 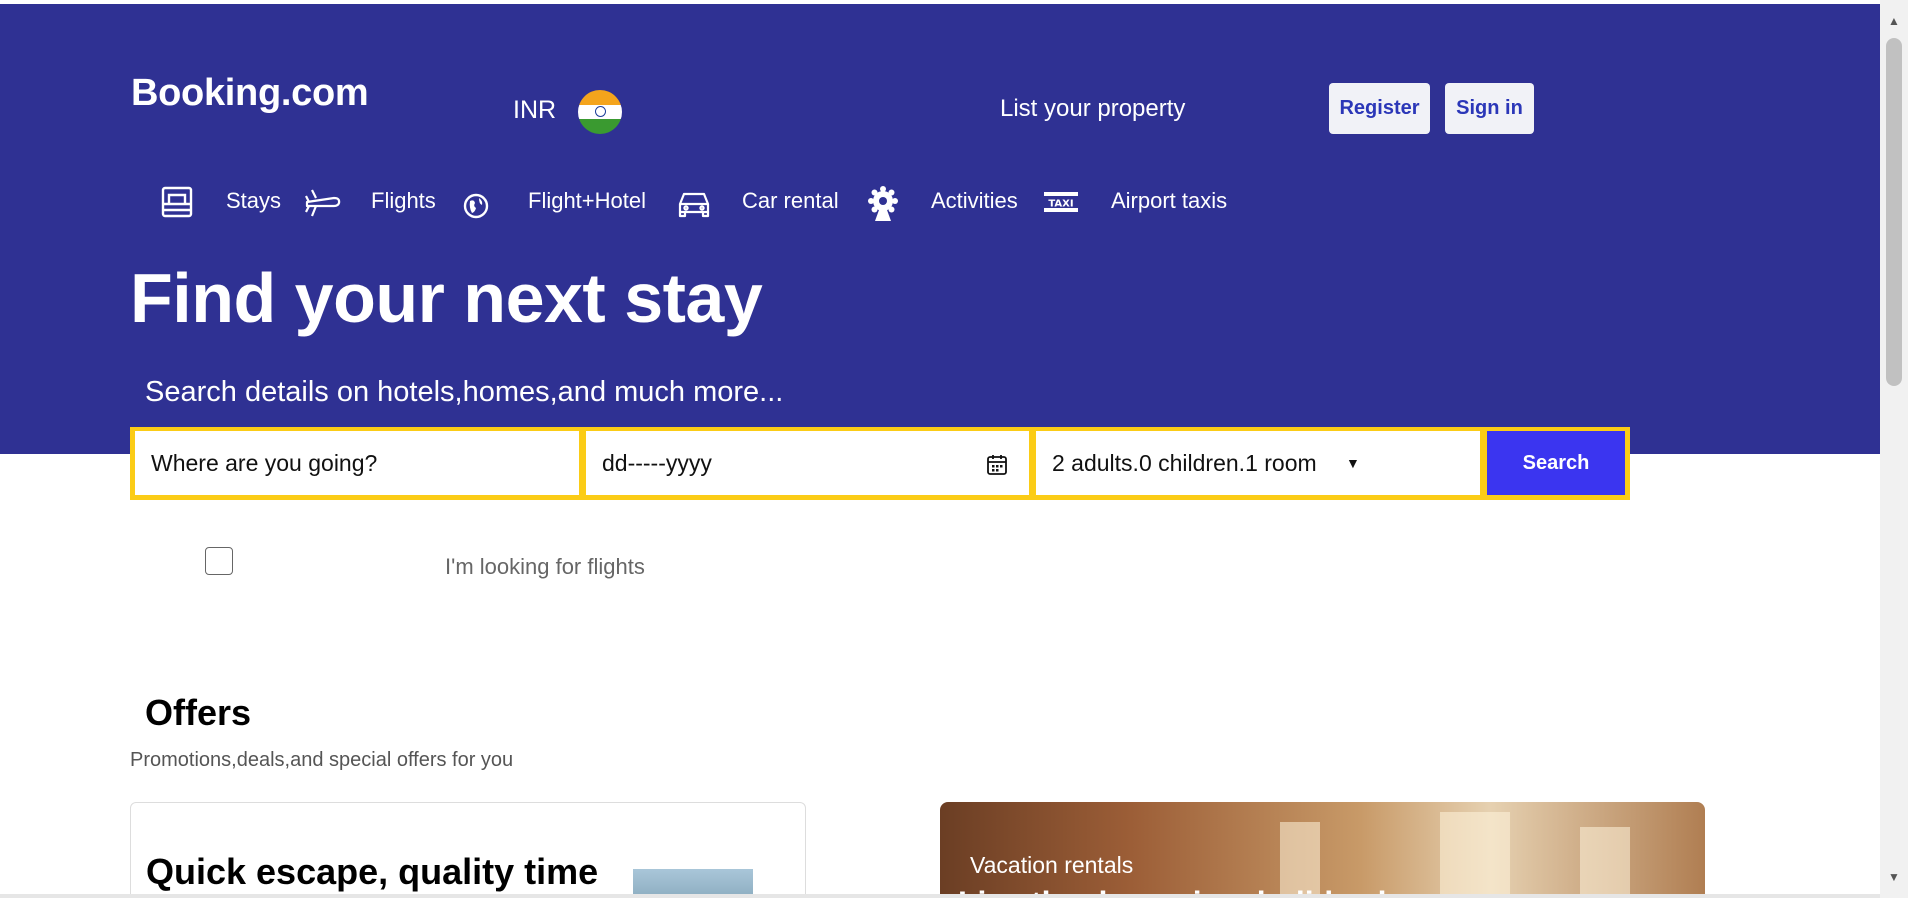 I want to click on globe-icon, so click(x=476, y=206).